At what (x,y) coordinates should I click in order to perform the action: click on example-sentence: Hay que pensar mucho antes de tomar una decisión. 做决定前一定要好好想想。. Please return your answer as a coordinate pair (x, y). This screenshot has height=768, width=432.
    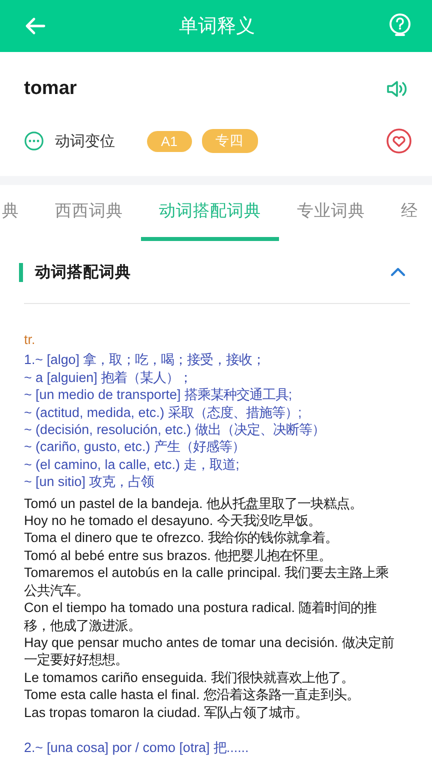
    Looking at the image, I should click on (209, 651).